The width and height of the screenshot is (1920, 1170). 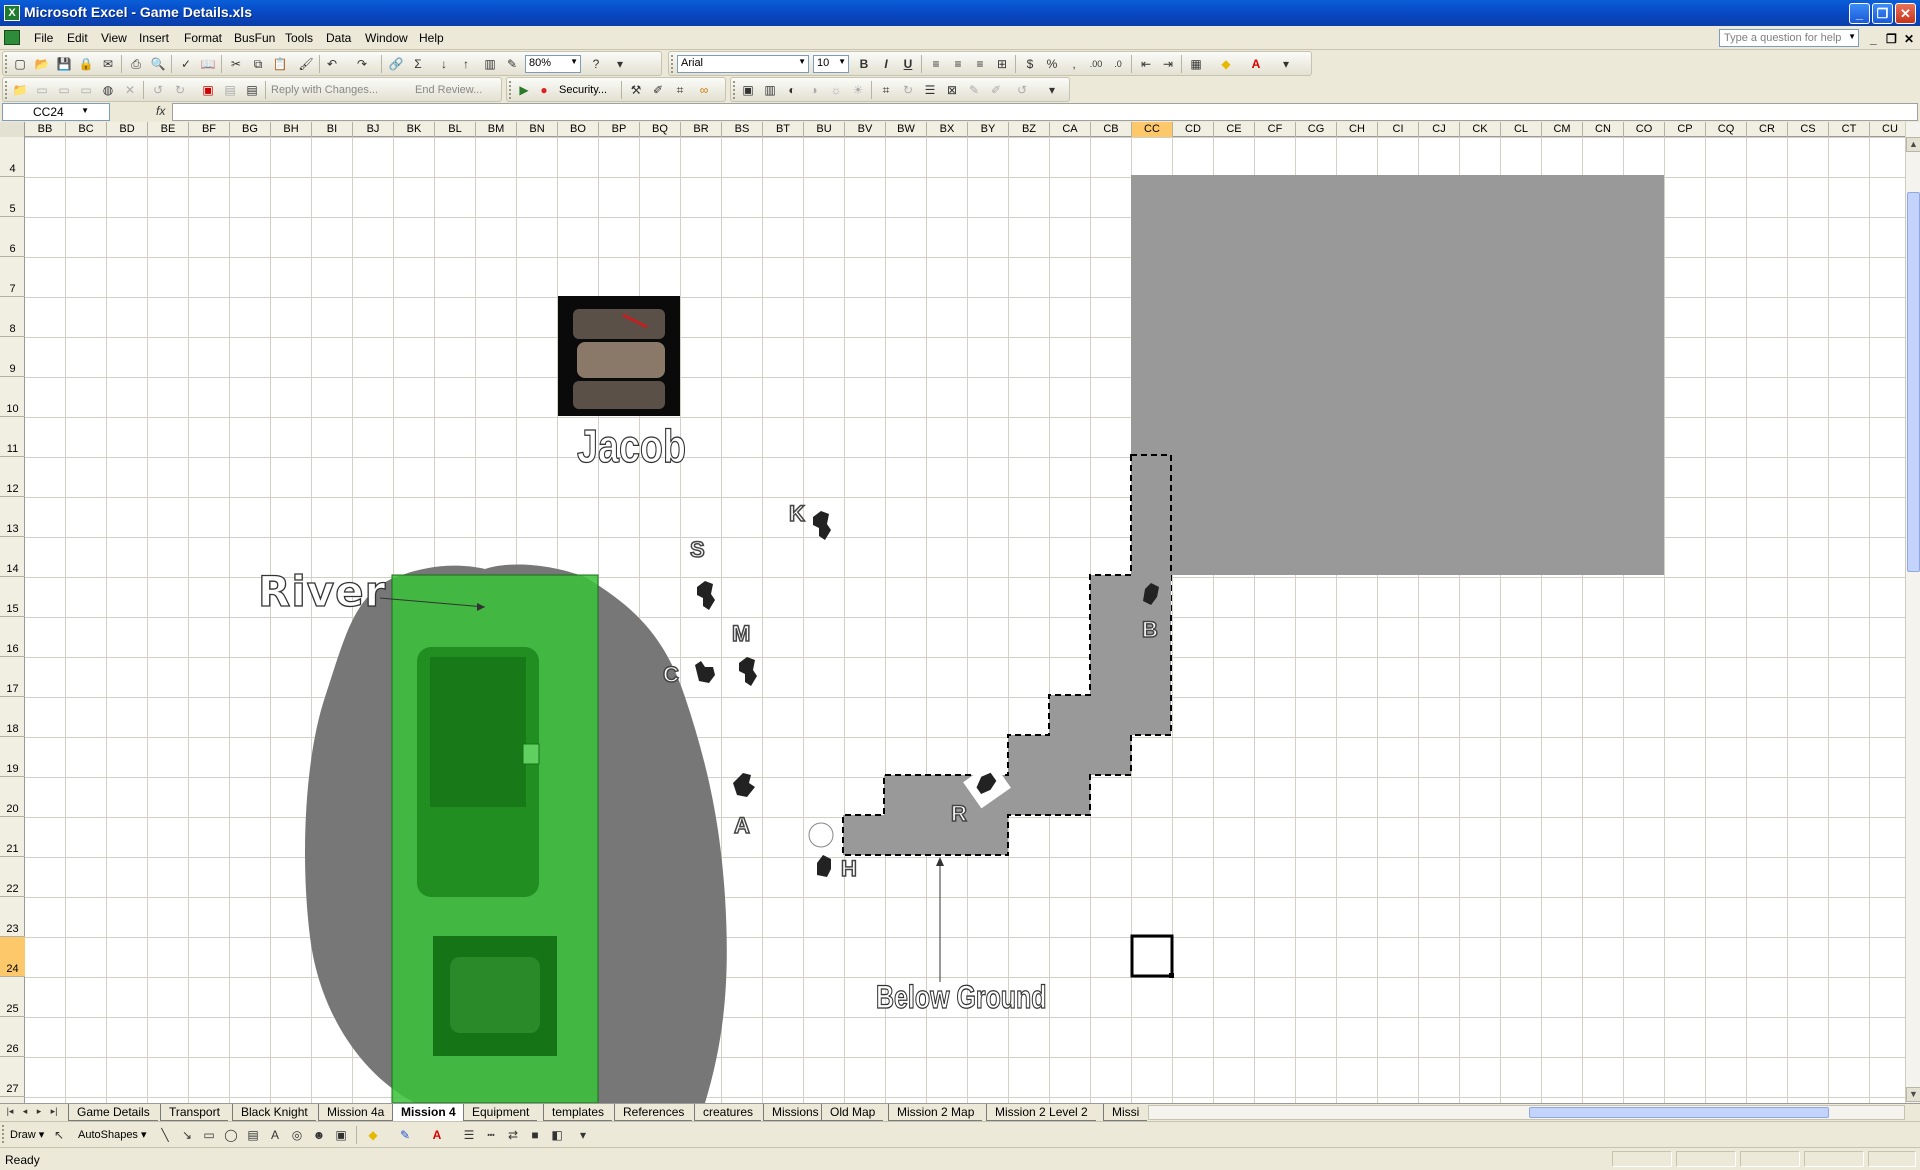 What do you see at coordinates (321, 591) in the screenshot?
I see `river-label: River` at bounding box center [321, 591].